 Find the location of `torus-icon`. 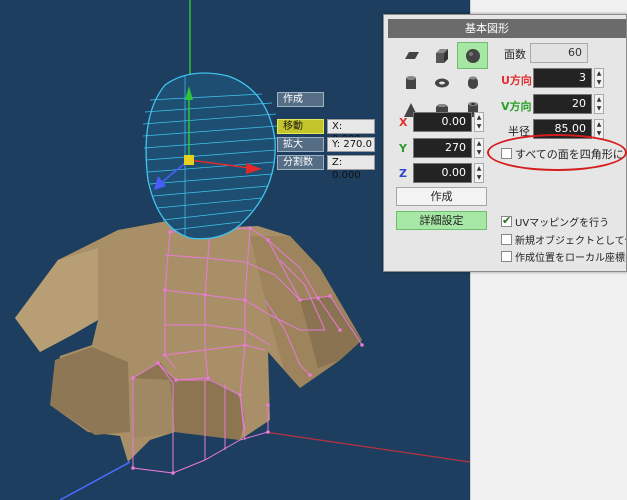

torus-icon is located at coordinates (441, 82).